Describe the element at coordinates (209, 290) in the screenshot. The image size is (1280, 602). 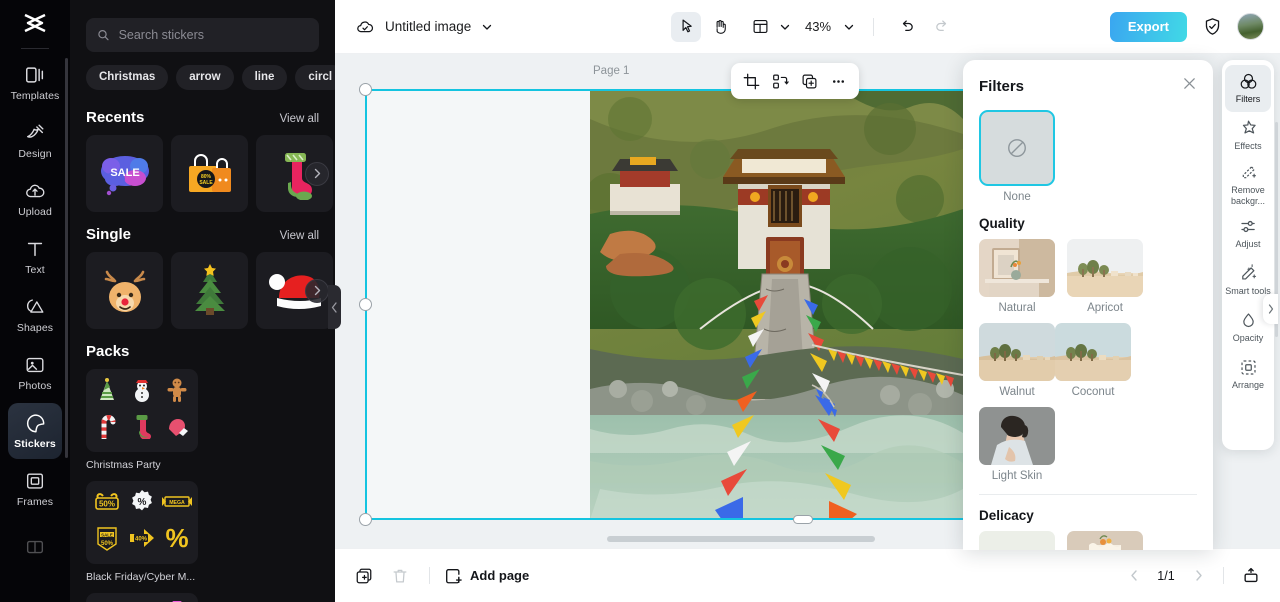
I see `sticker-christmas-tree` at that location.